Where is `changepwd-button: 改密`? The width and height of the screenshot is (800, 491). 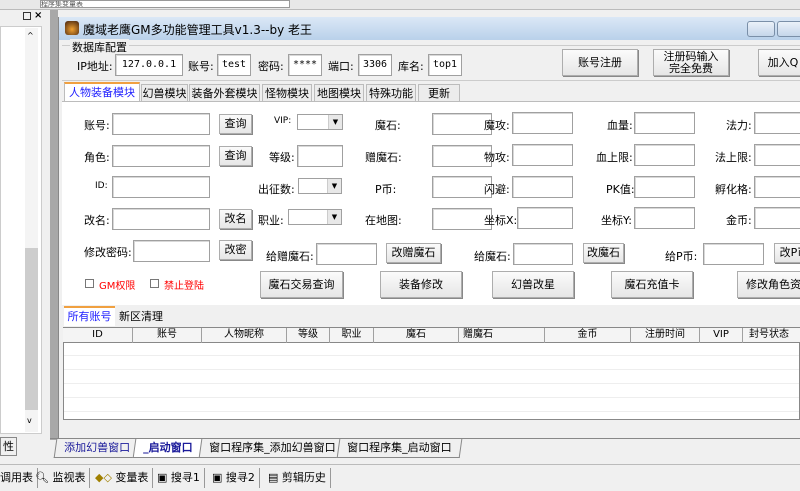
changepwd-button: 改密 is located at coordinates (235, 250).